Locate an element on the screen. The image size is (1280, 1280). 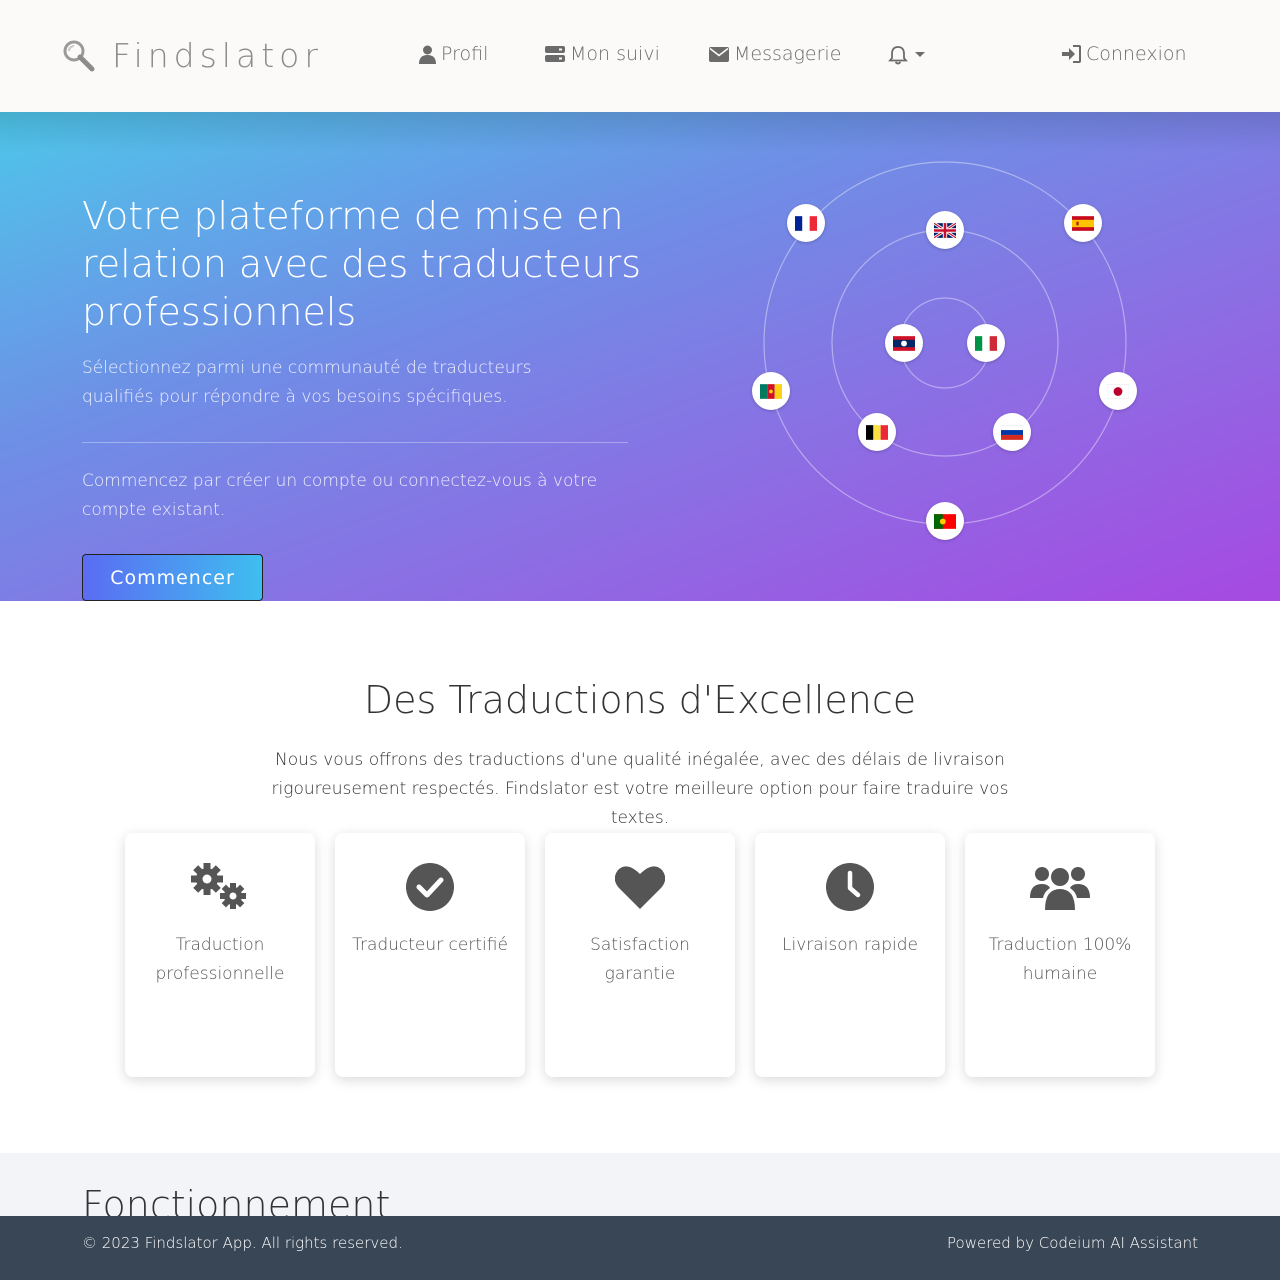
nav-messagerie-label: Messagerie is located at coordinates (788, 54).